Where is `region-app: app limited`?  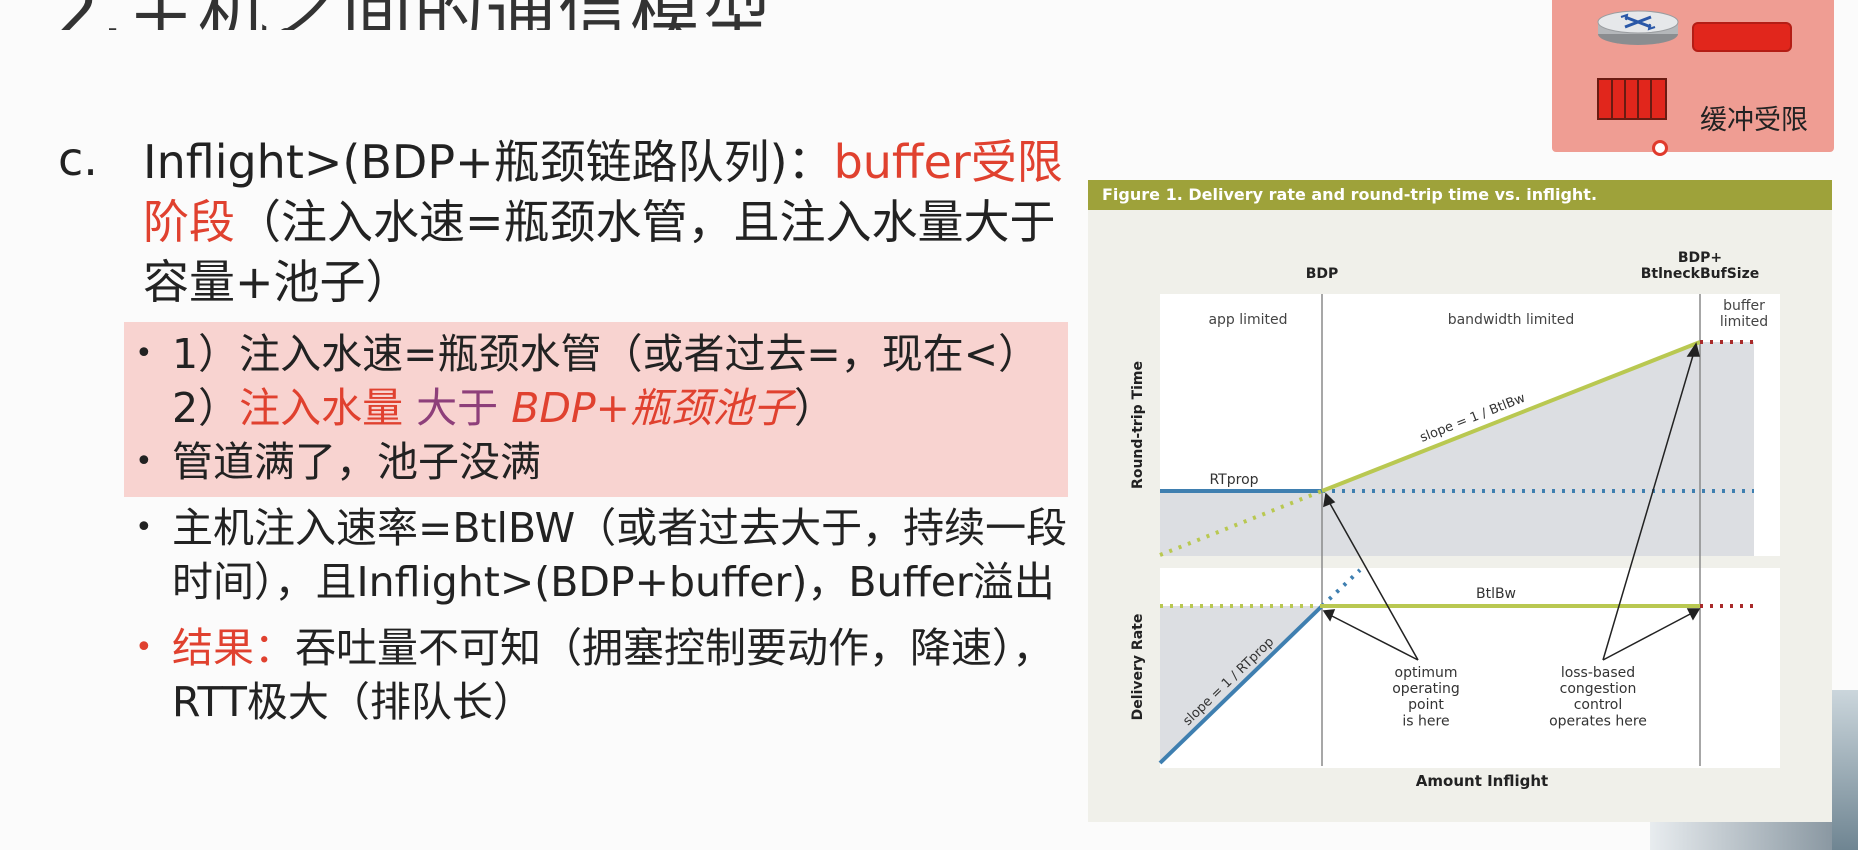 region-app: app limited is located at coordinates (1247, 320).